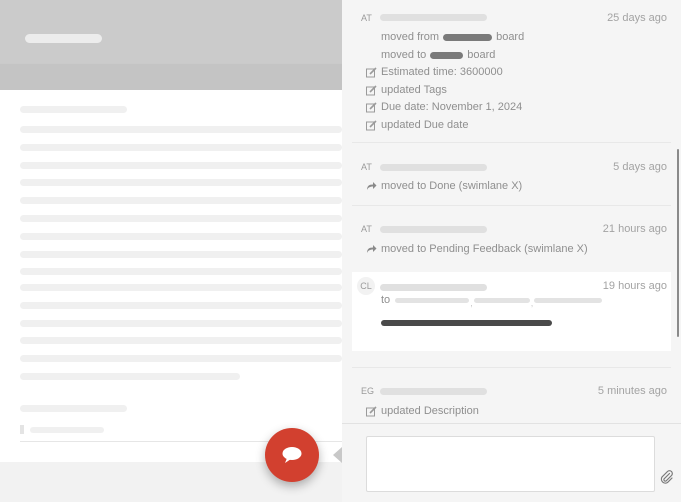  I want to click on comment-input, so click(510, 464).